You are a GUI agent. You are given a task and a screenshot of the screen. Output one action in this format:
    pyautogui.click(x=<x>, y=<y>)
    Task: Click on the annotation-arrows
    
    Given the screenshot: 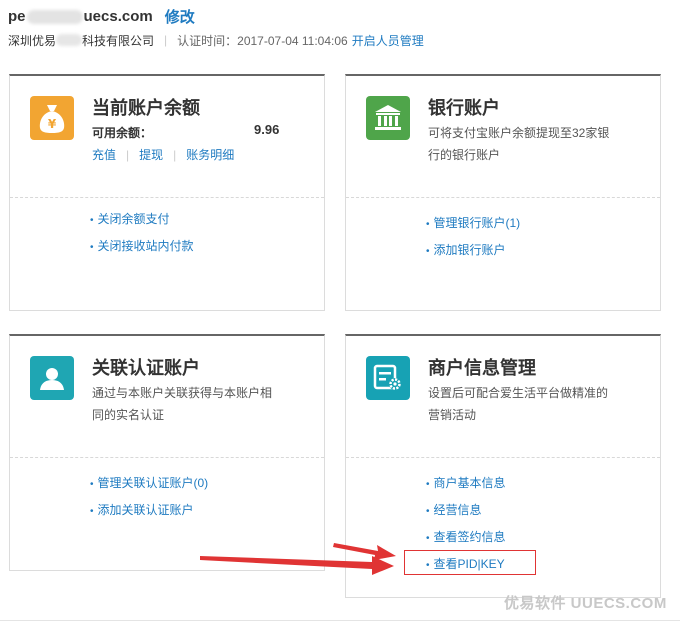 What is the action you would take?
    pyautogui.click(x=298, y=559)
    